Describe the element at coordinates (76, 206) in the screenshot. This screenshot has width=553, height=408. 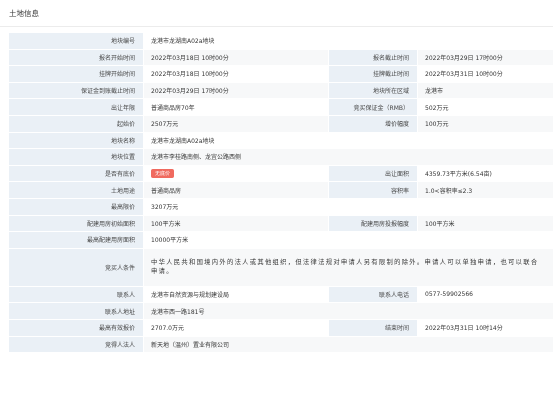
I see `label-max-price: 最高限价` at that location.